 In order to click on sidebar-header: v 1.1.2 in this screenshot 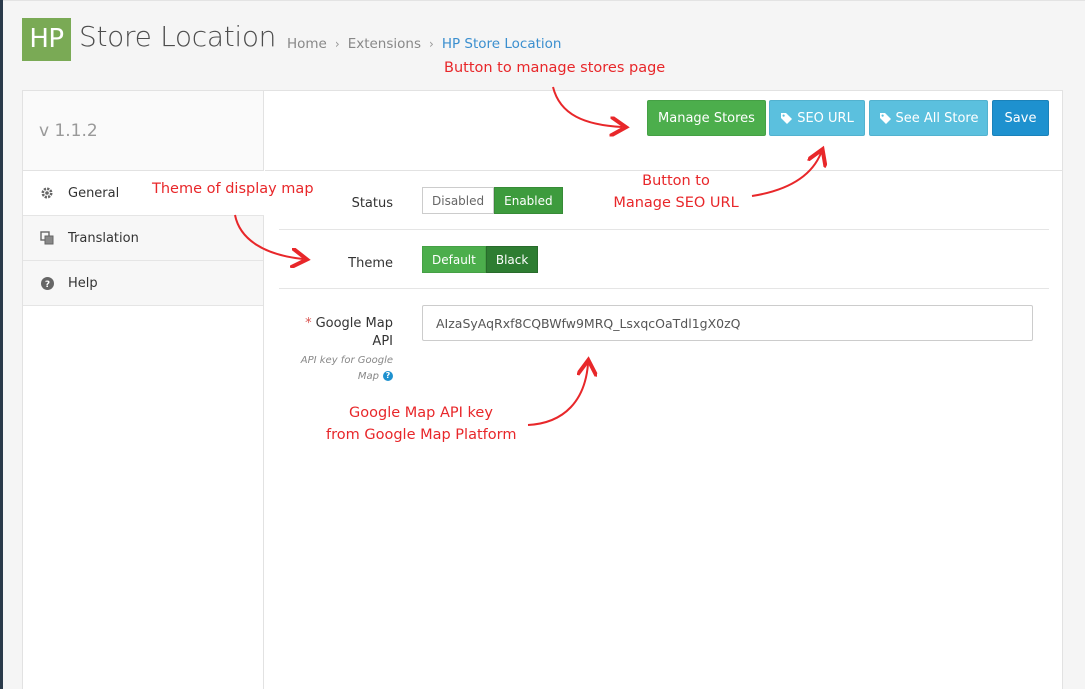, I will do `click(143, 131)`.